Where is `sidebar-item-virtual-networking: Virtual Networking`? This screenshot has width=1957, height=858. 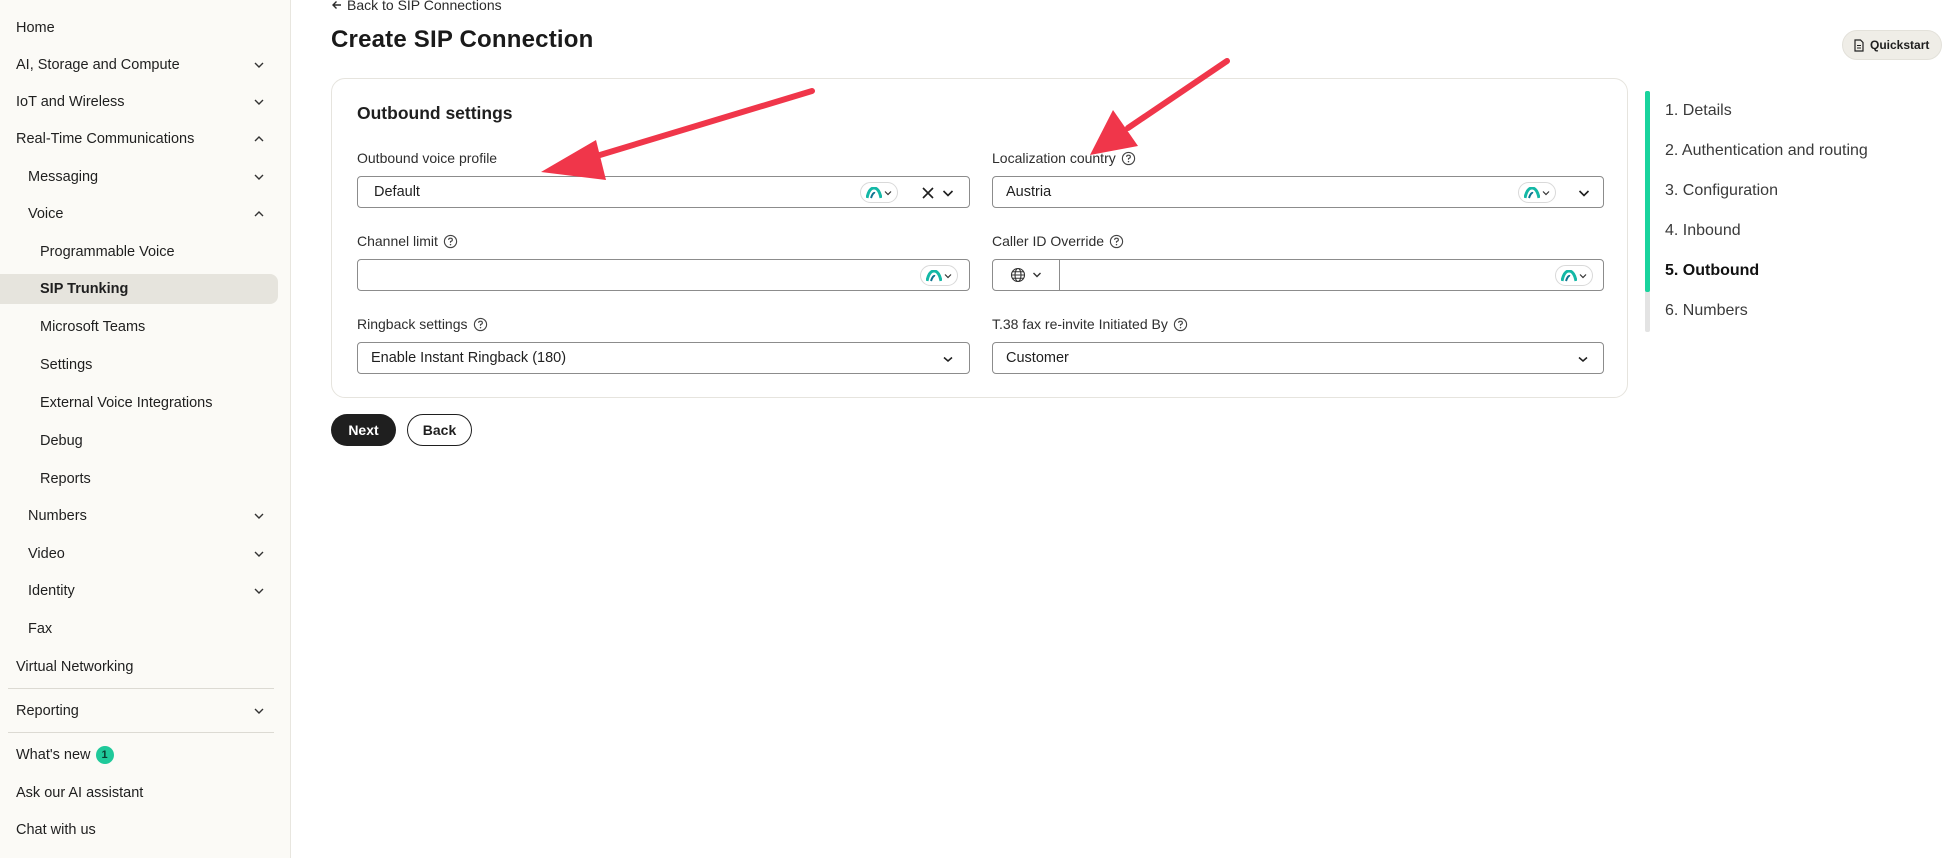
sidebar-item-virtual-networking: Virtual Networking is located at coordinates (145, 667).